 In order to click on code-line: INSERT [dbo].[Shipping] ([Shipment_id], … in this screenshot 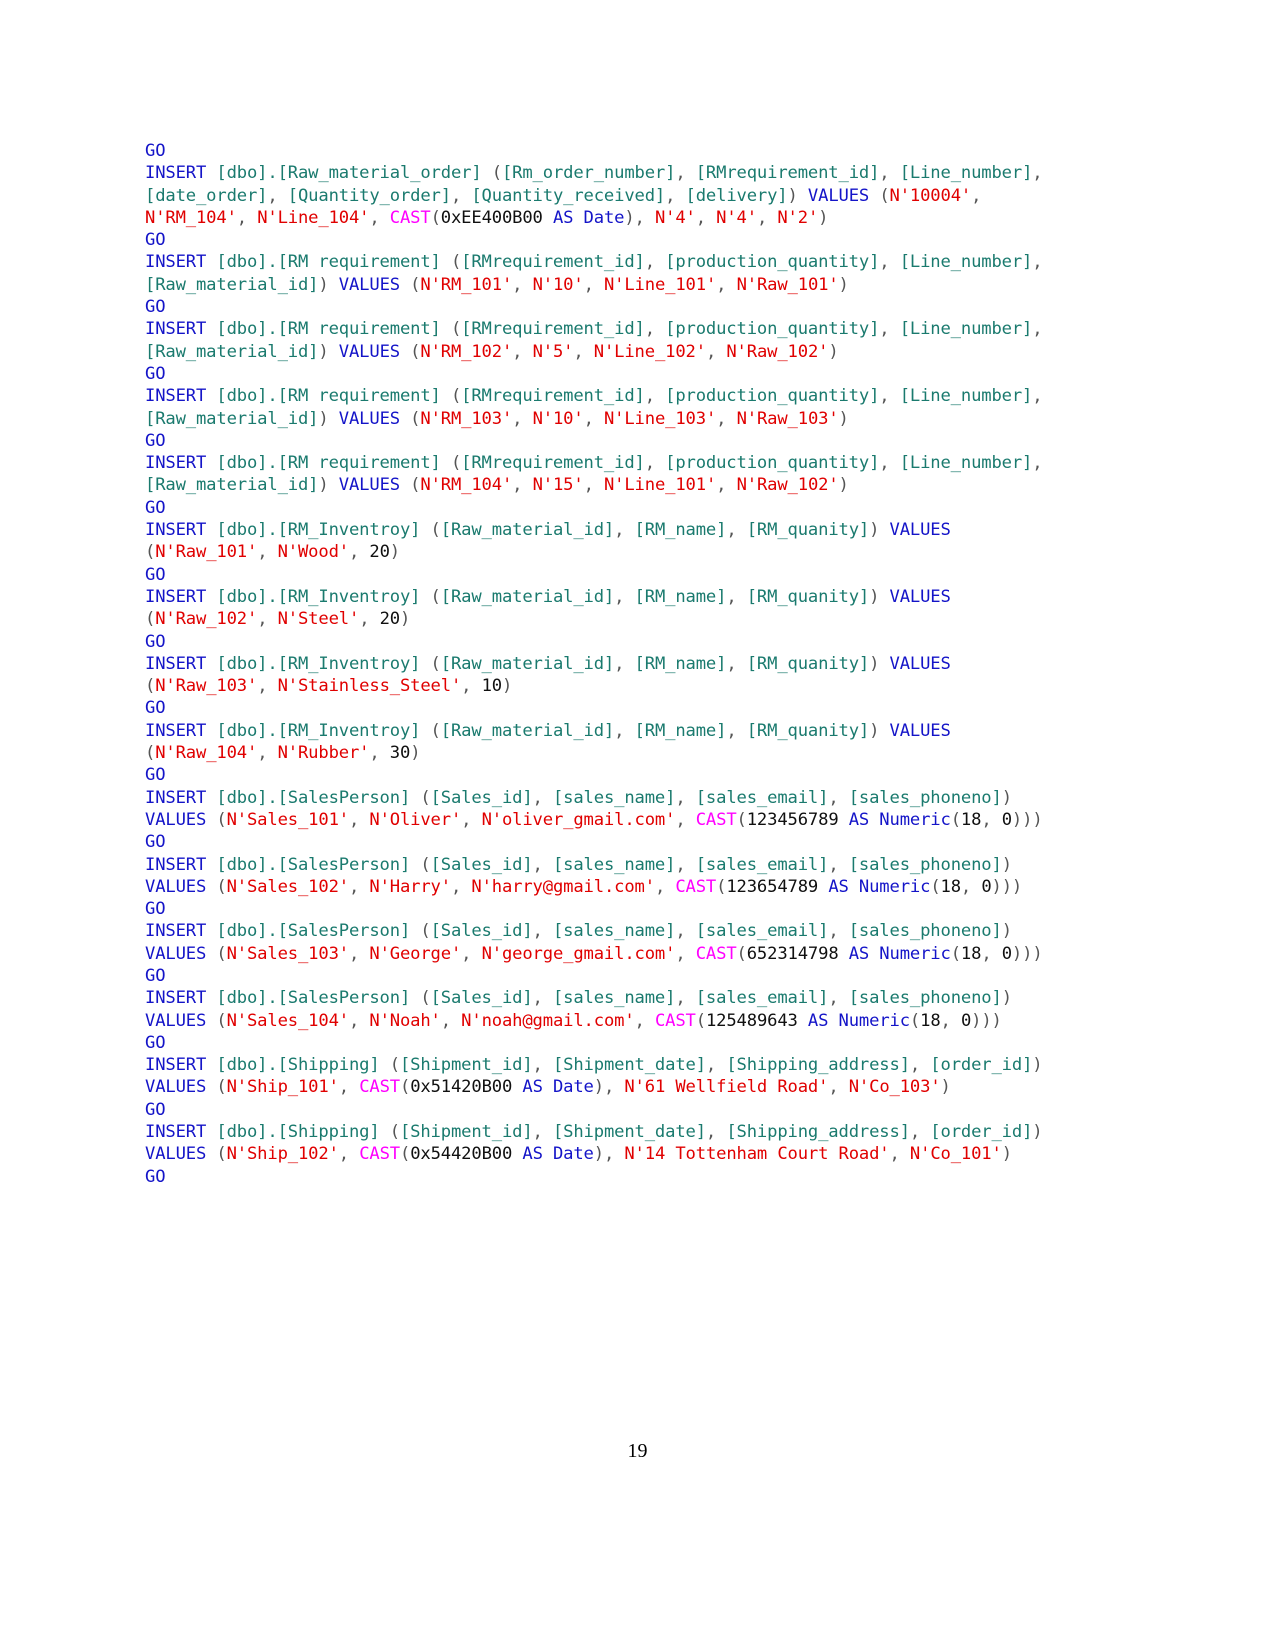, I will do `click(607, 1143)`.